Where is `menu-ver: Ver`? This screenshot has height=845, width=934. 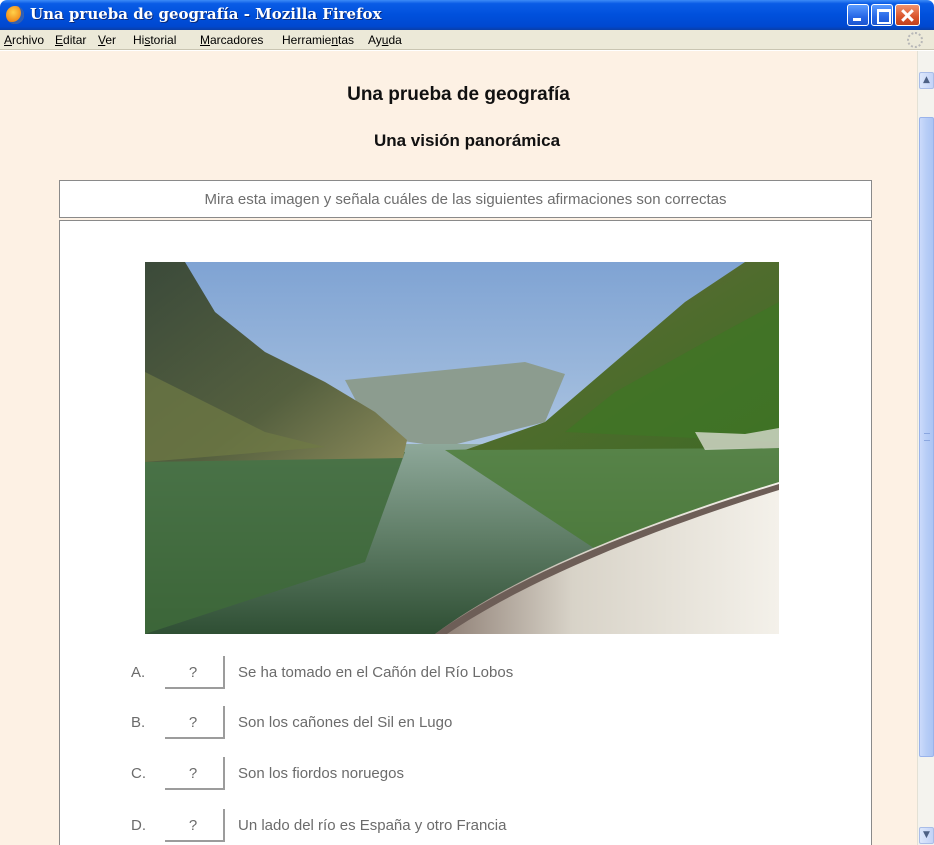 menu-ver: Ver is located at coordinates (107, 40).